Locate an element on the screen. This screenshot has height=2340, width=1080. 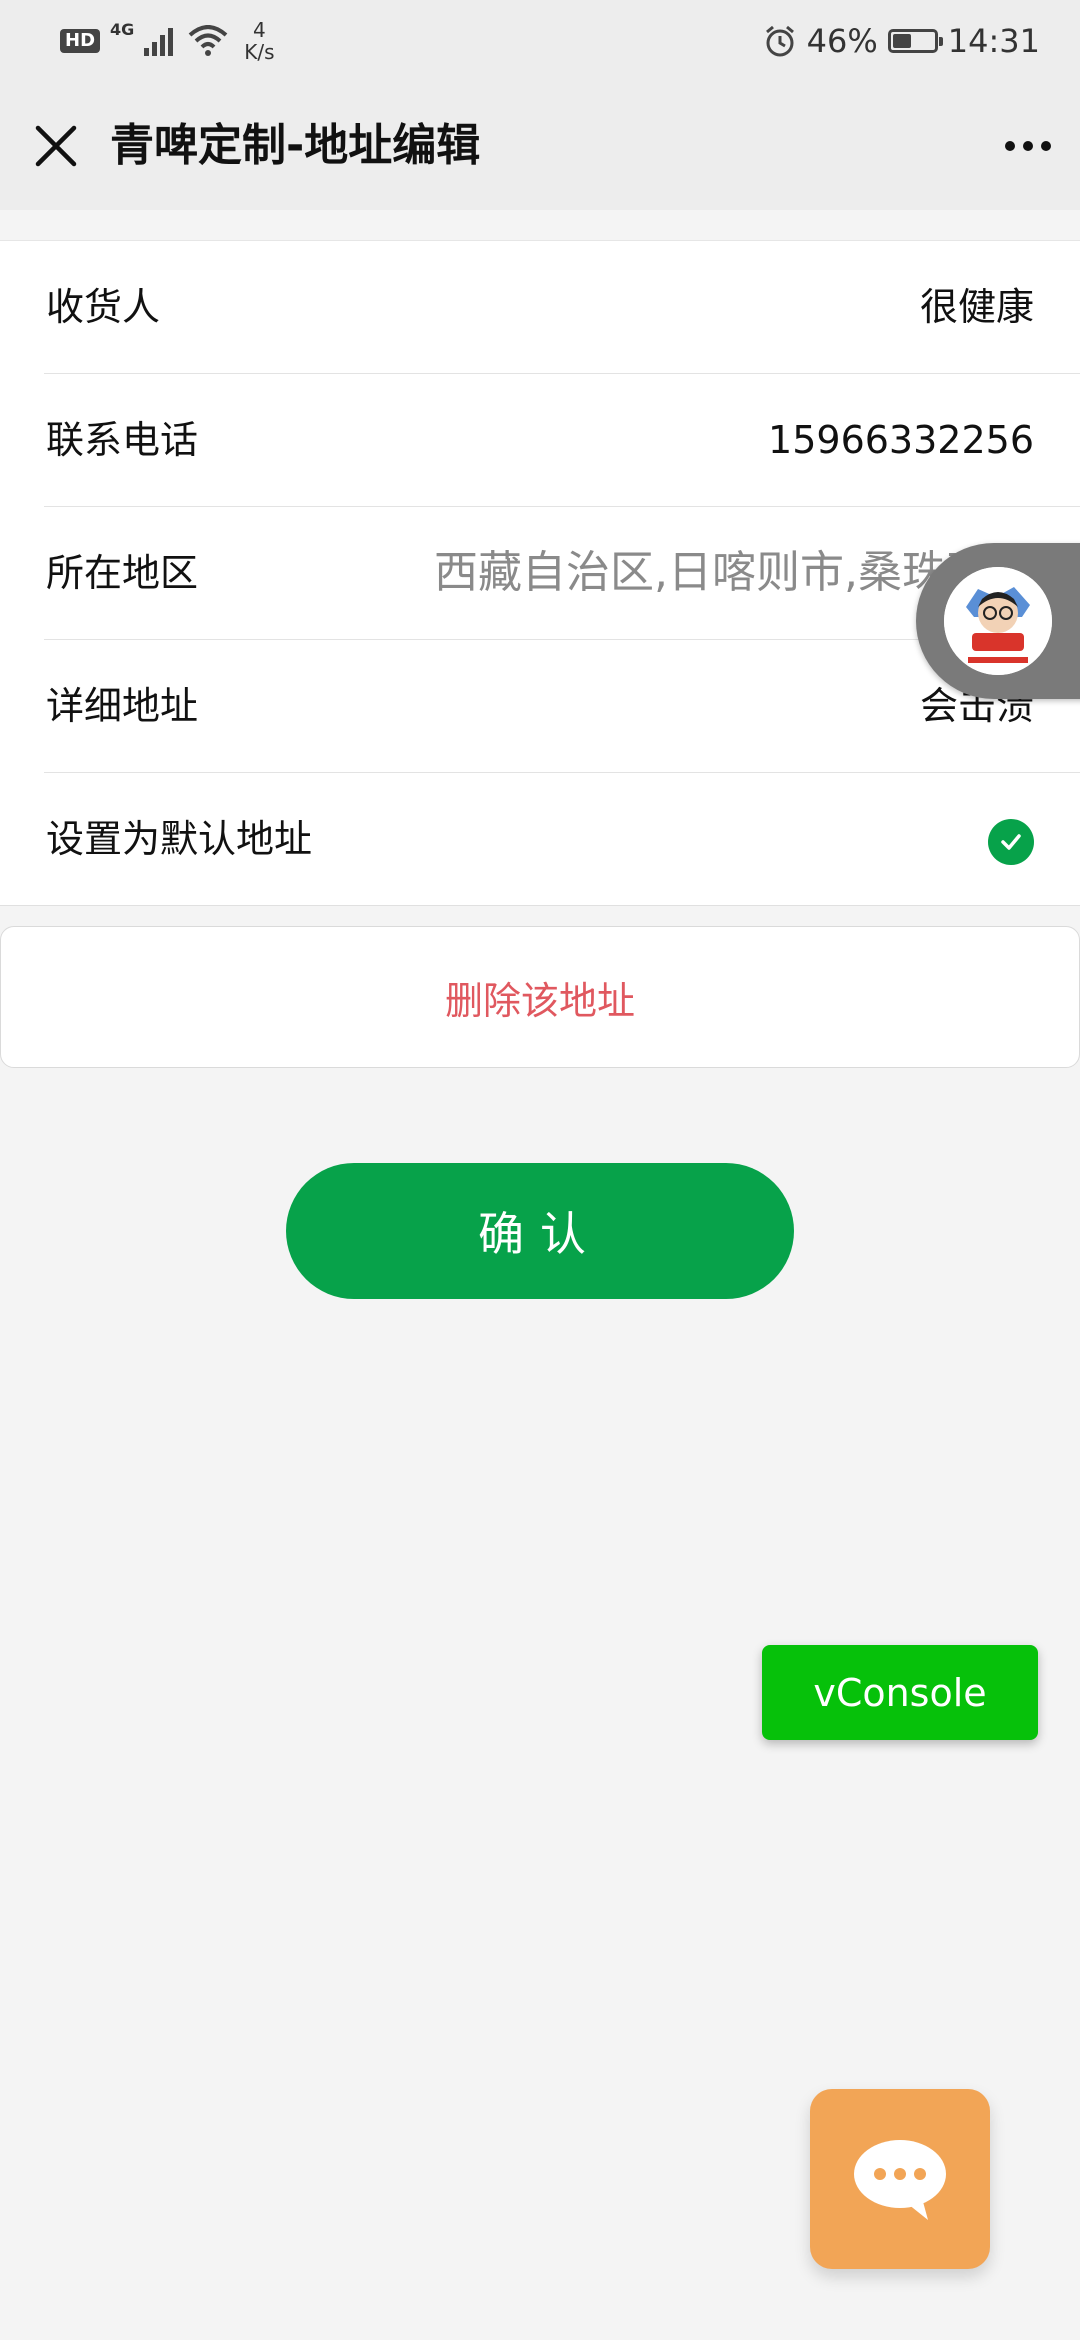
consignee-label: 收货人 is located at coordinates (103, 307).